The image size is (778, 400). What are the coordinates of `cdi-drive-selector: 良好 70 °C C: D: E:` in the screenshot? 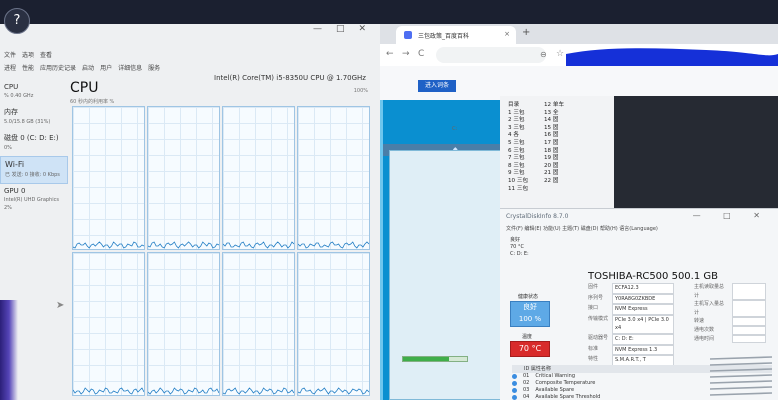 It's located at (519, 247).